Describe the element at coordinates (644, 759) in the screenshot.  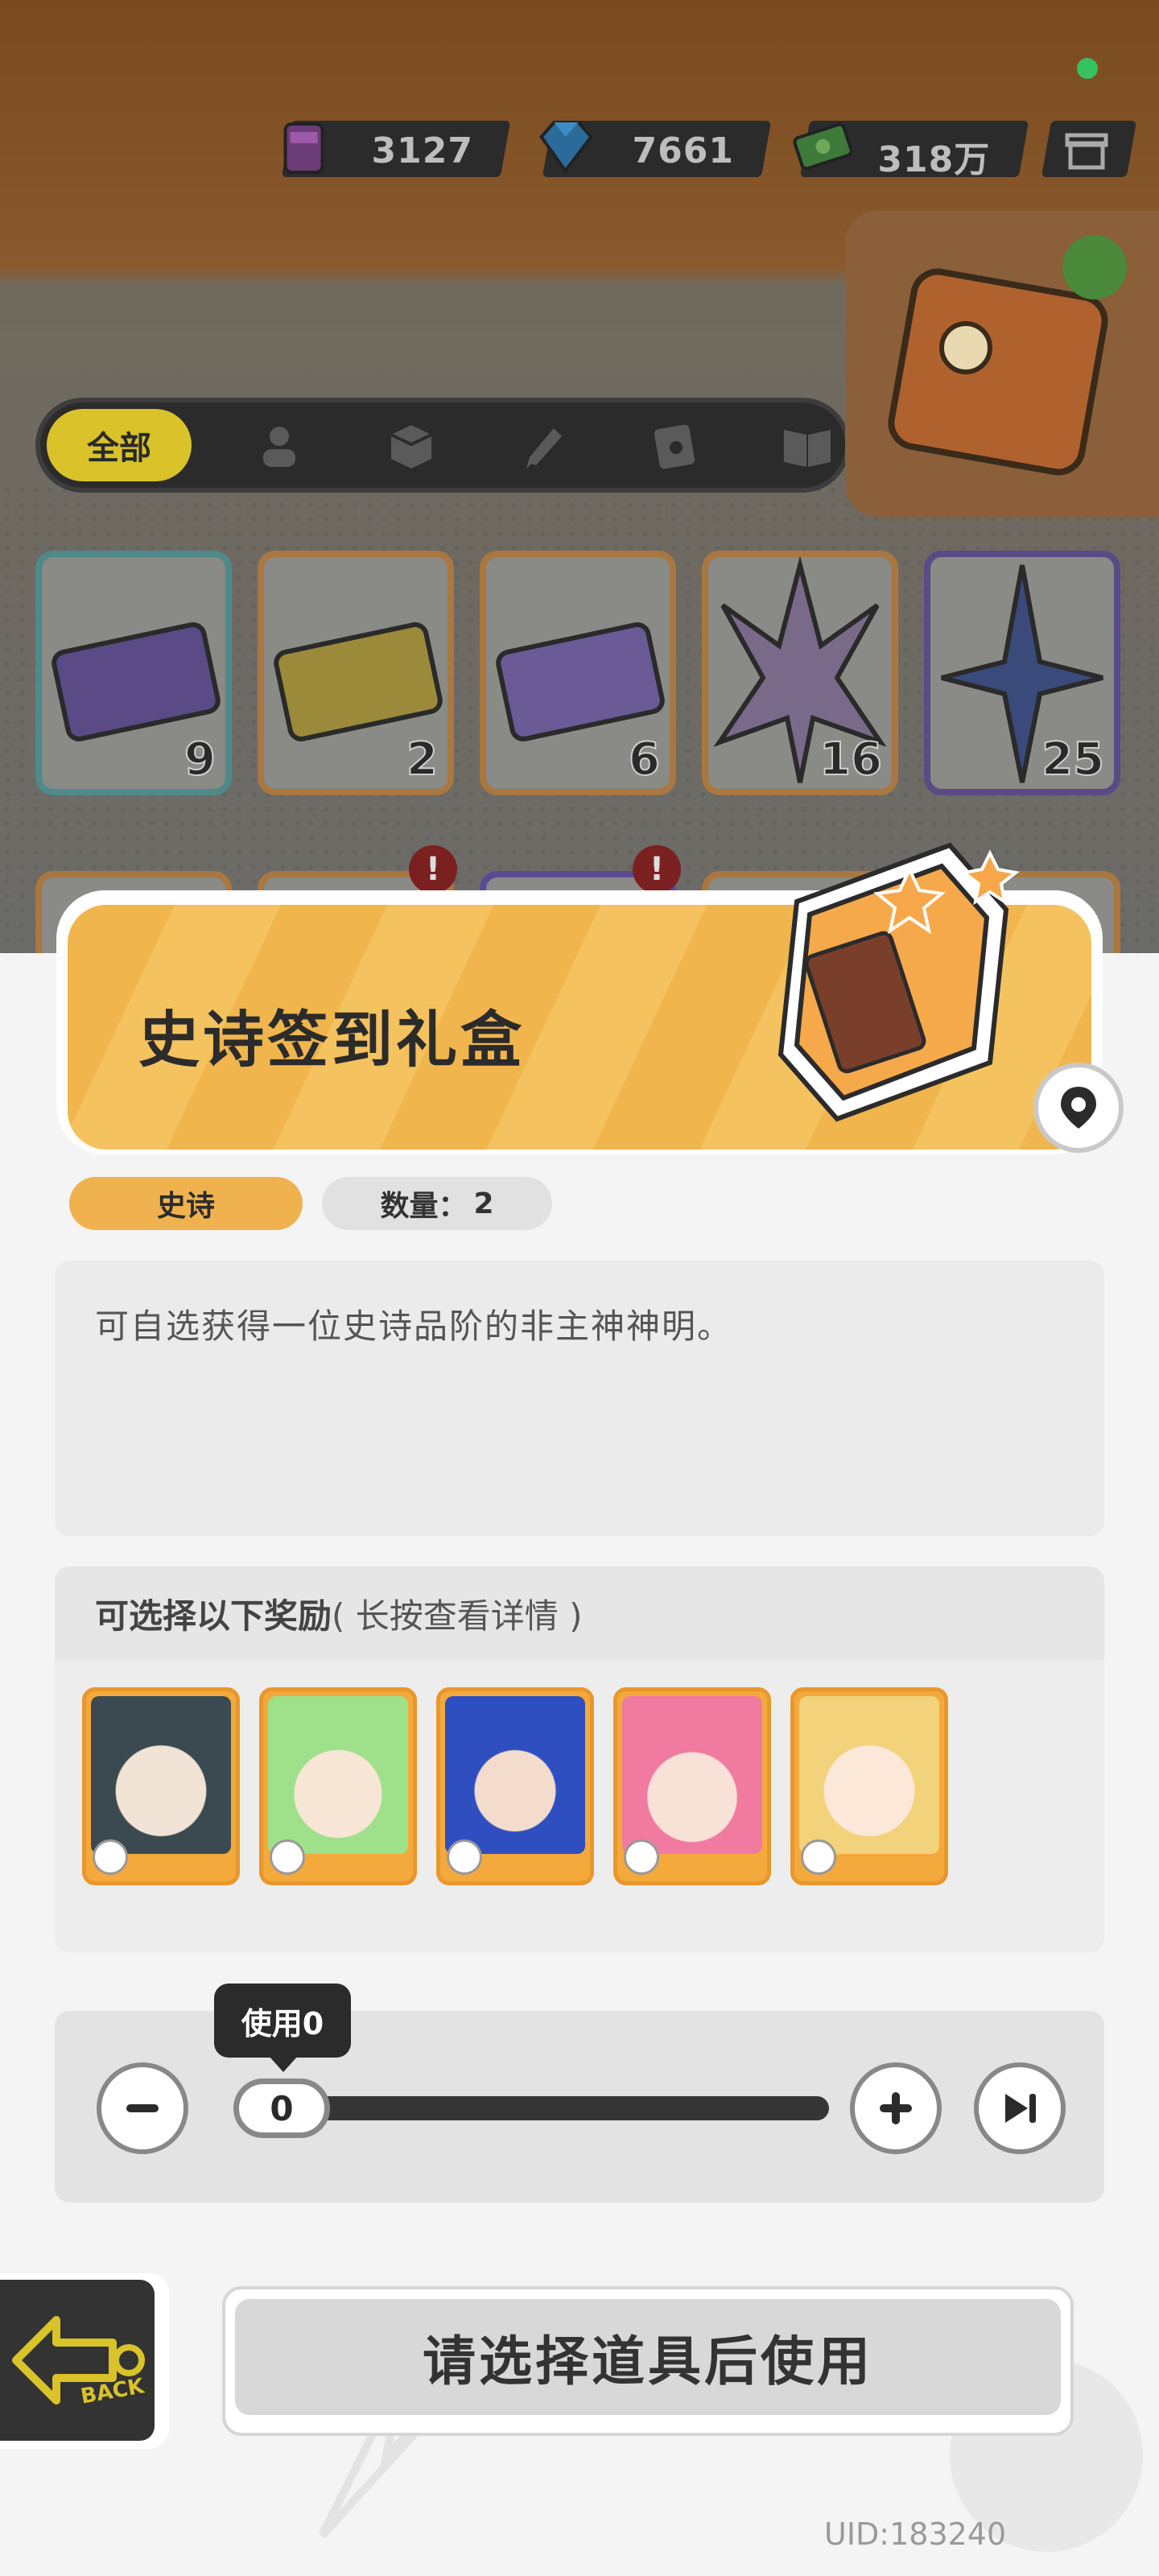
I see `item-count: 6` at that location.